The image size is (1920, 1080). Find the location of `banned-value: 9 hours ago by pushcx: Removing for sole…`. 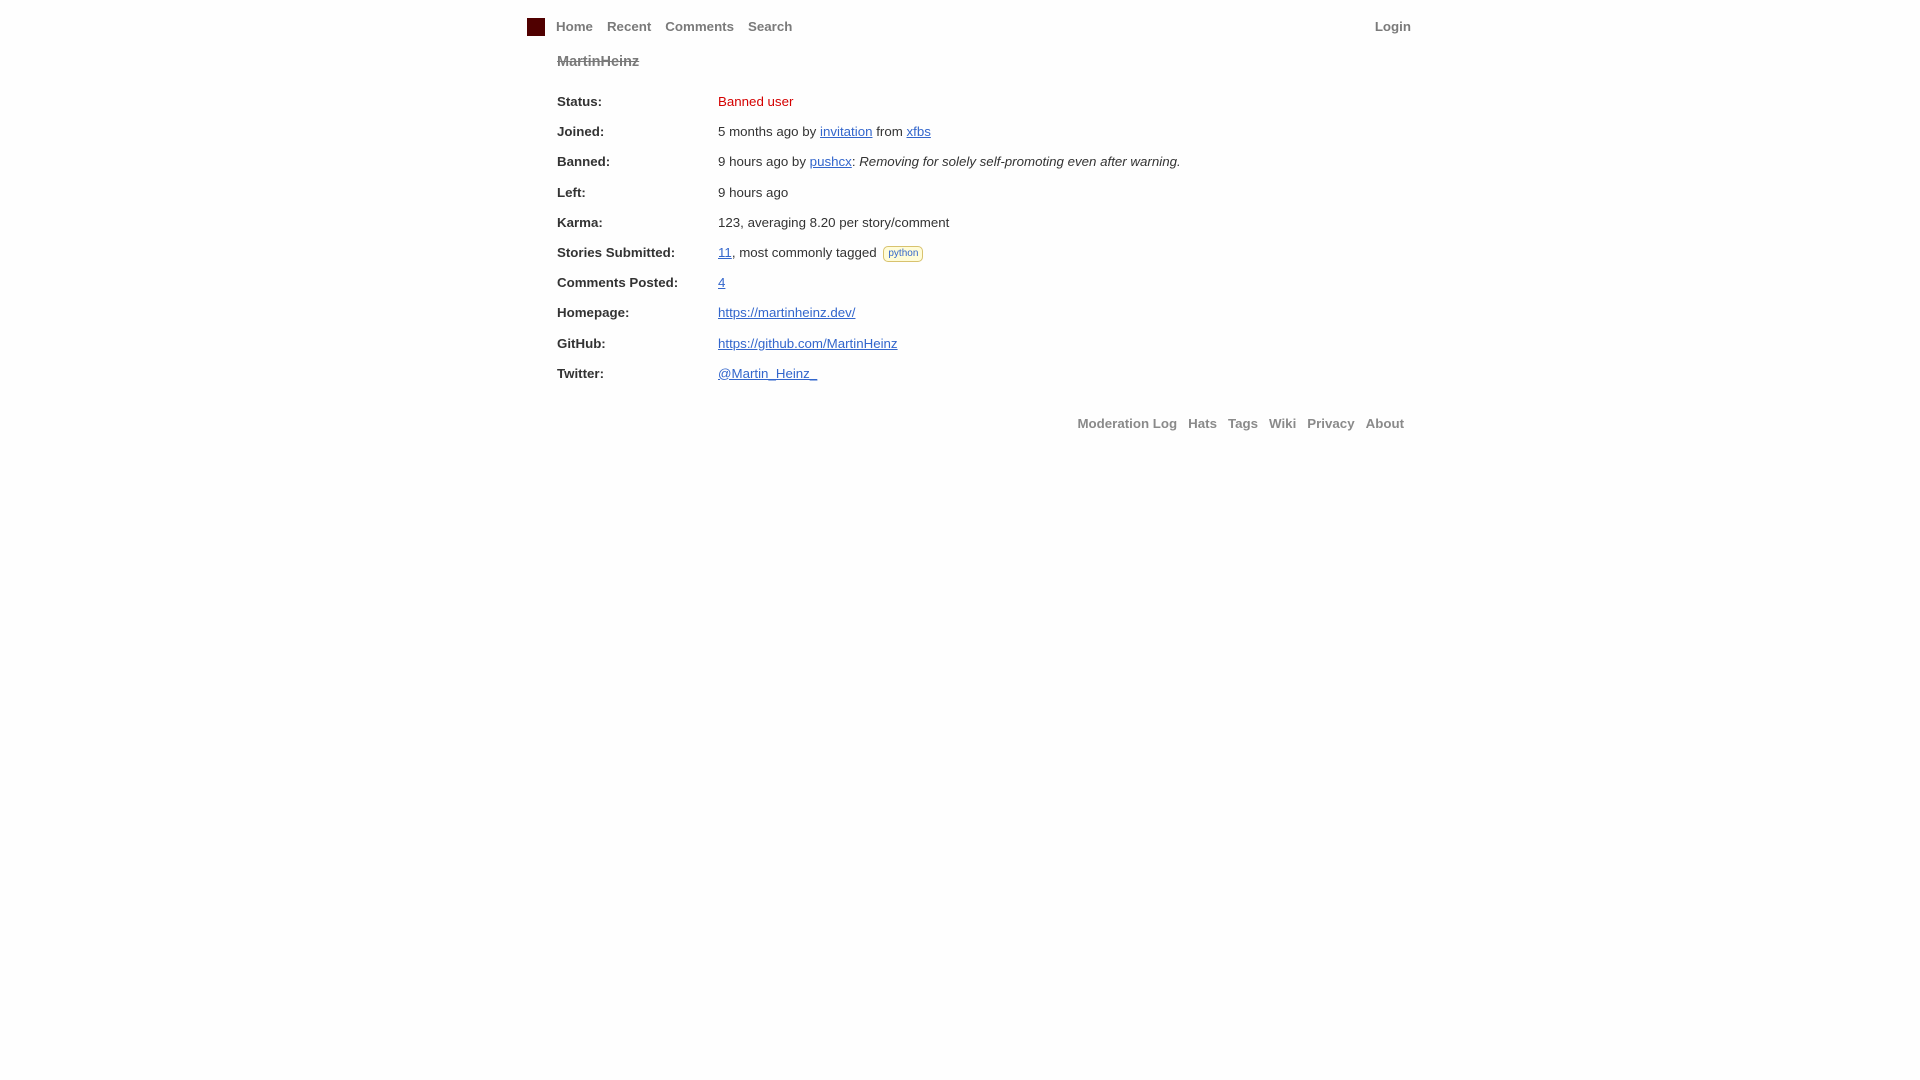

banned-value: 9 hours ago by pushcx: Removing for sole… is located at coordinates (949, 161).